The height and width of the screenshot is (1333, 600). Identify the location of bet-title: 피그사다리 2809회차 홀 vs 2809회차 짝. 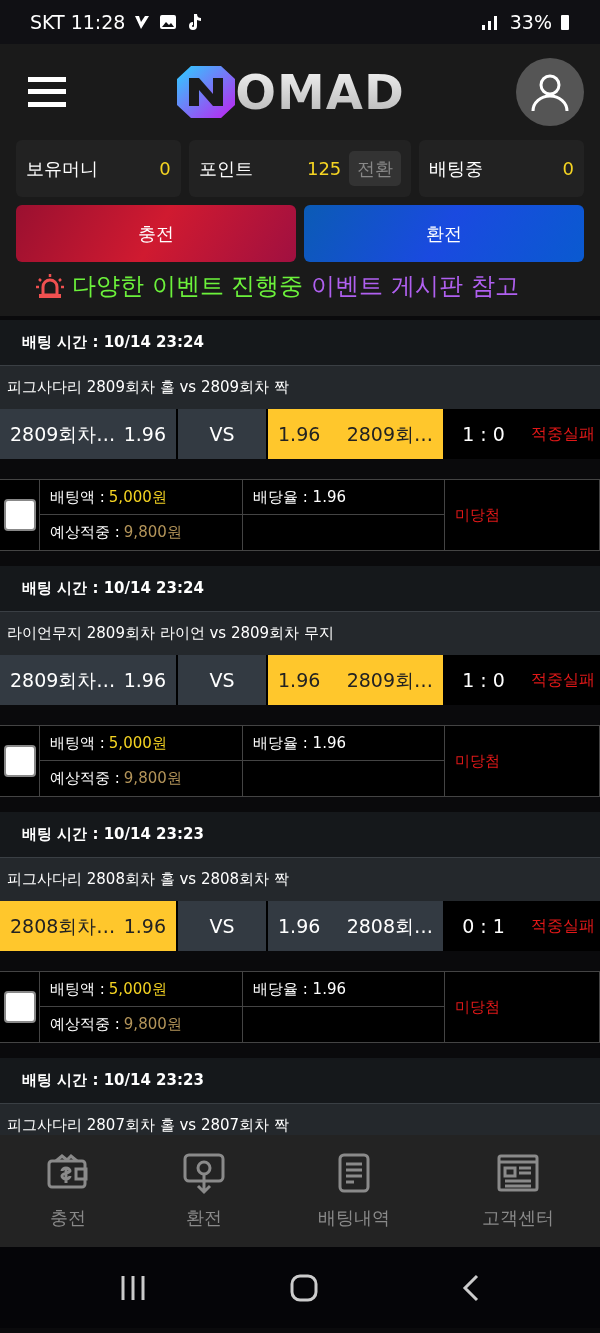
(300, 387).